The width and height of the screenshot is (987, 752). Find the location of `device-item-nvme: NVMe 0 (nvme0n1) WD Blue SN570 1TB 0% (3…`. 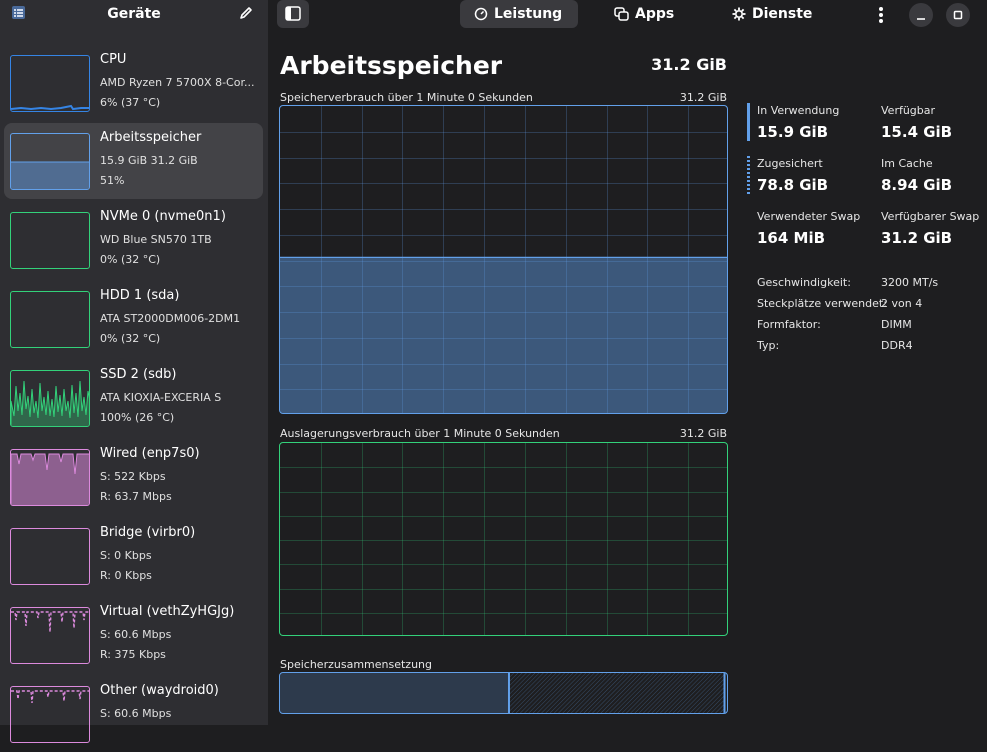

device-item-nvme: NVMe 0 (nvme0n1) WD Blue SN570 1TB 0% (3… is located at coordinates (133, 240).